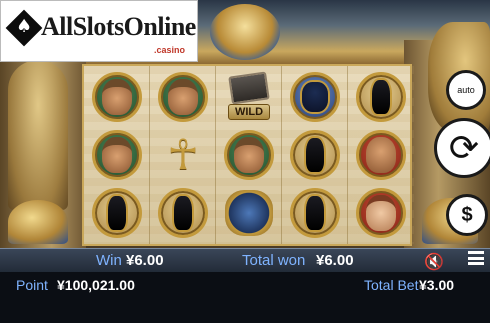  Describe the element at coordinates (335, 260) in the screenshot. I see `total-won-value: ¥6.00` at that location.